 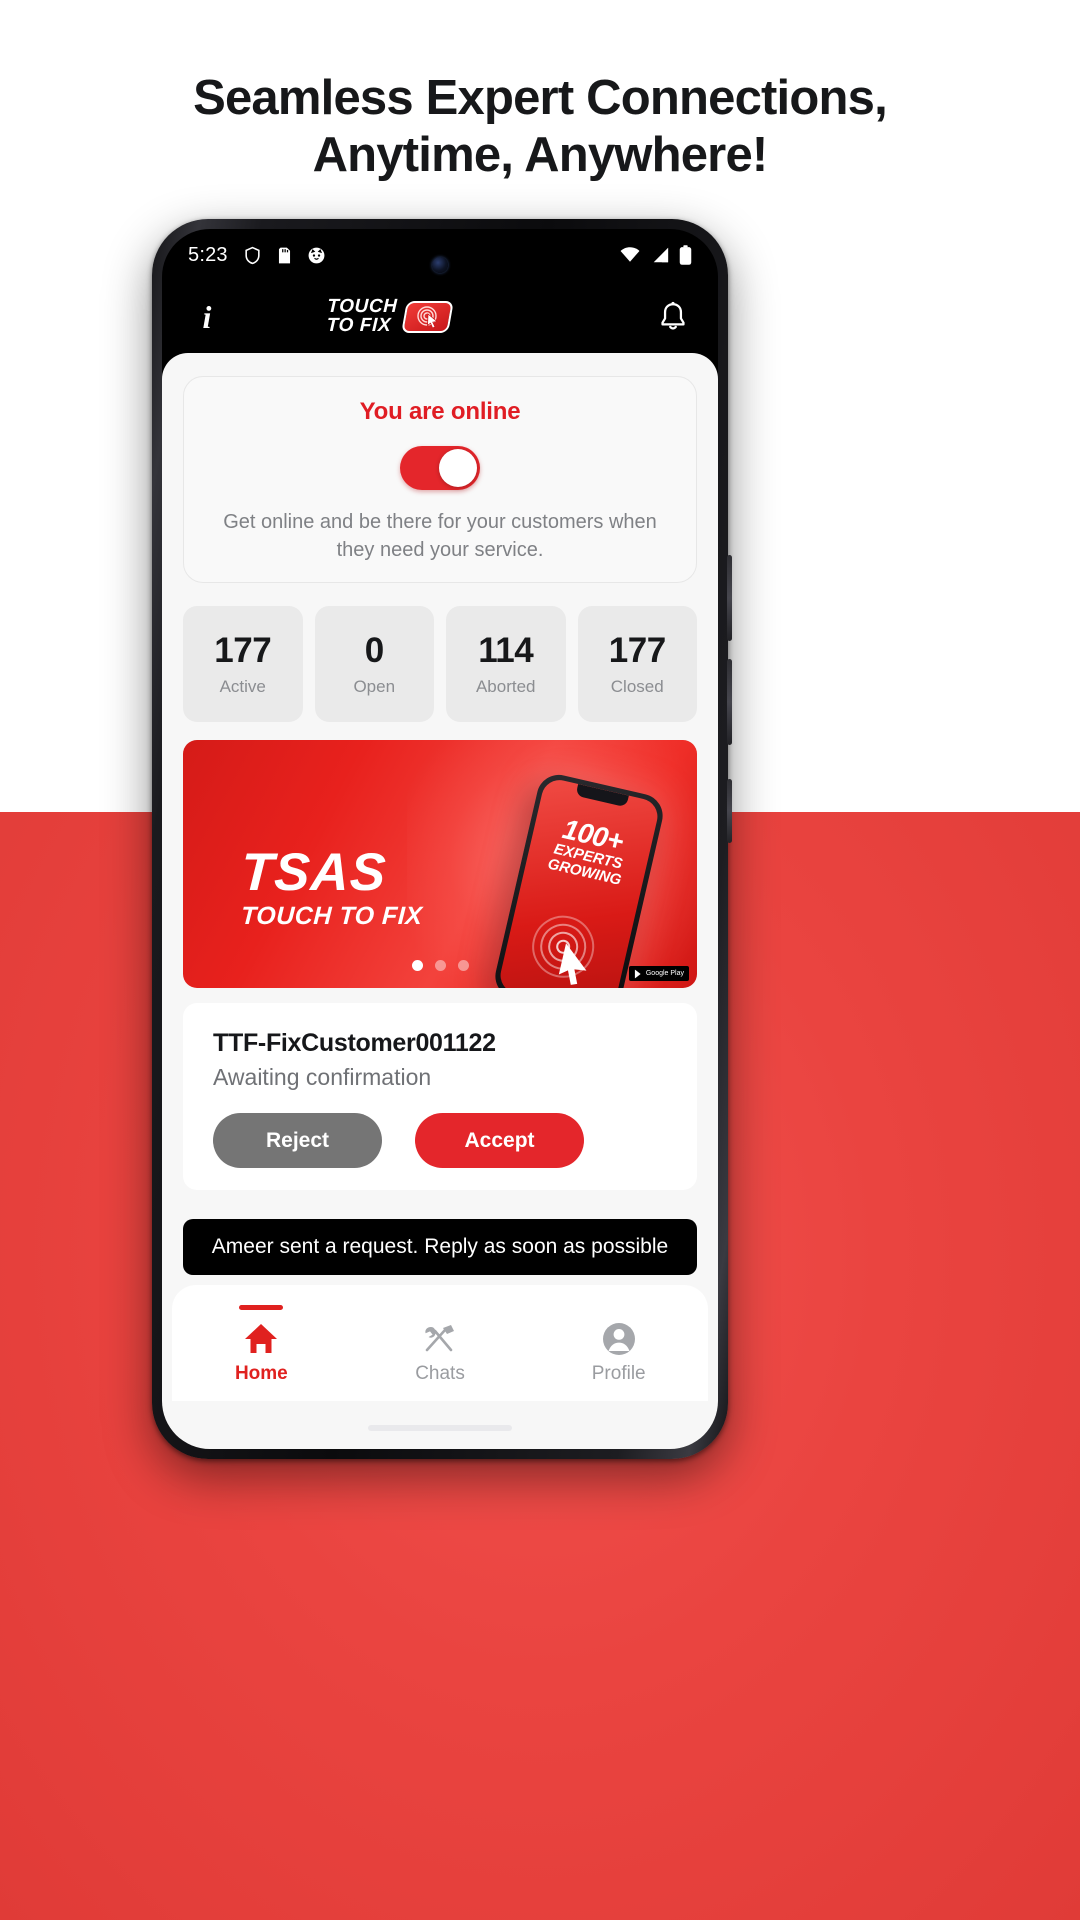 I want to click on home-indicator, so click(x=440, y=1428).